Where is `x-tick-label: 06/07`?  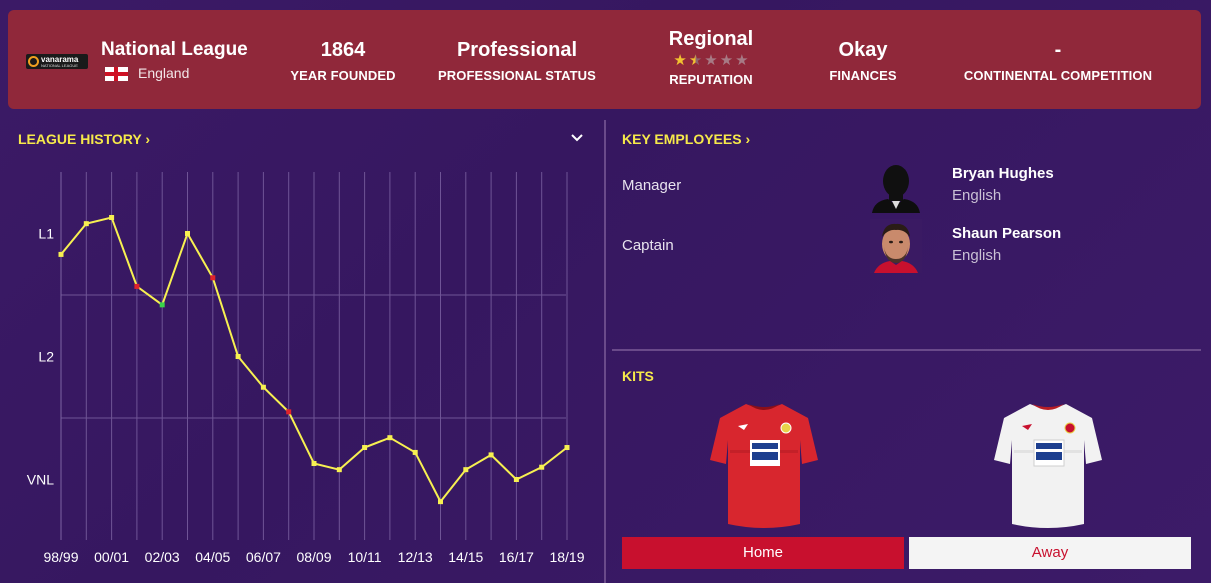
x-tick-label: 06/07 is located at coordinates (263, 557).